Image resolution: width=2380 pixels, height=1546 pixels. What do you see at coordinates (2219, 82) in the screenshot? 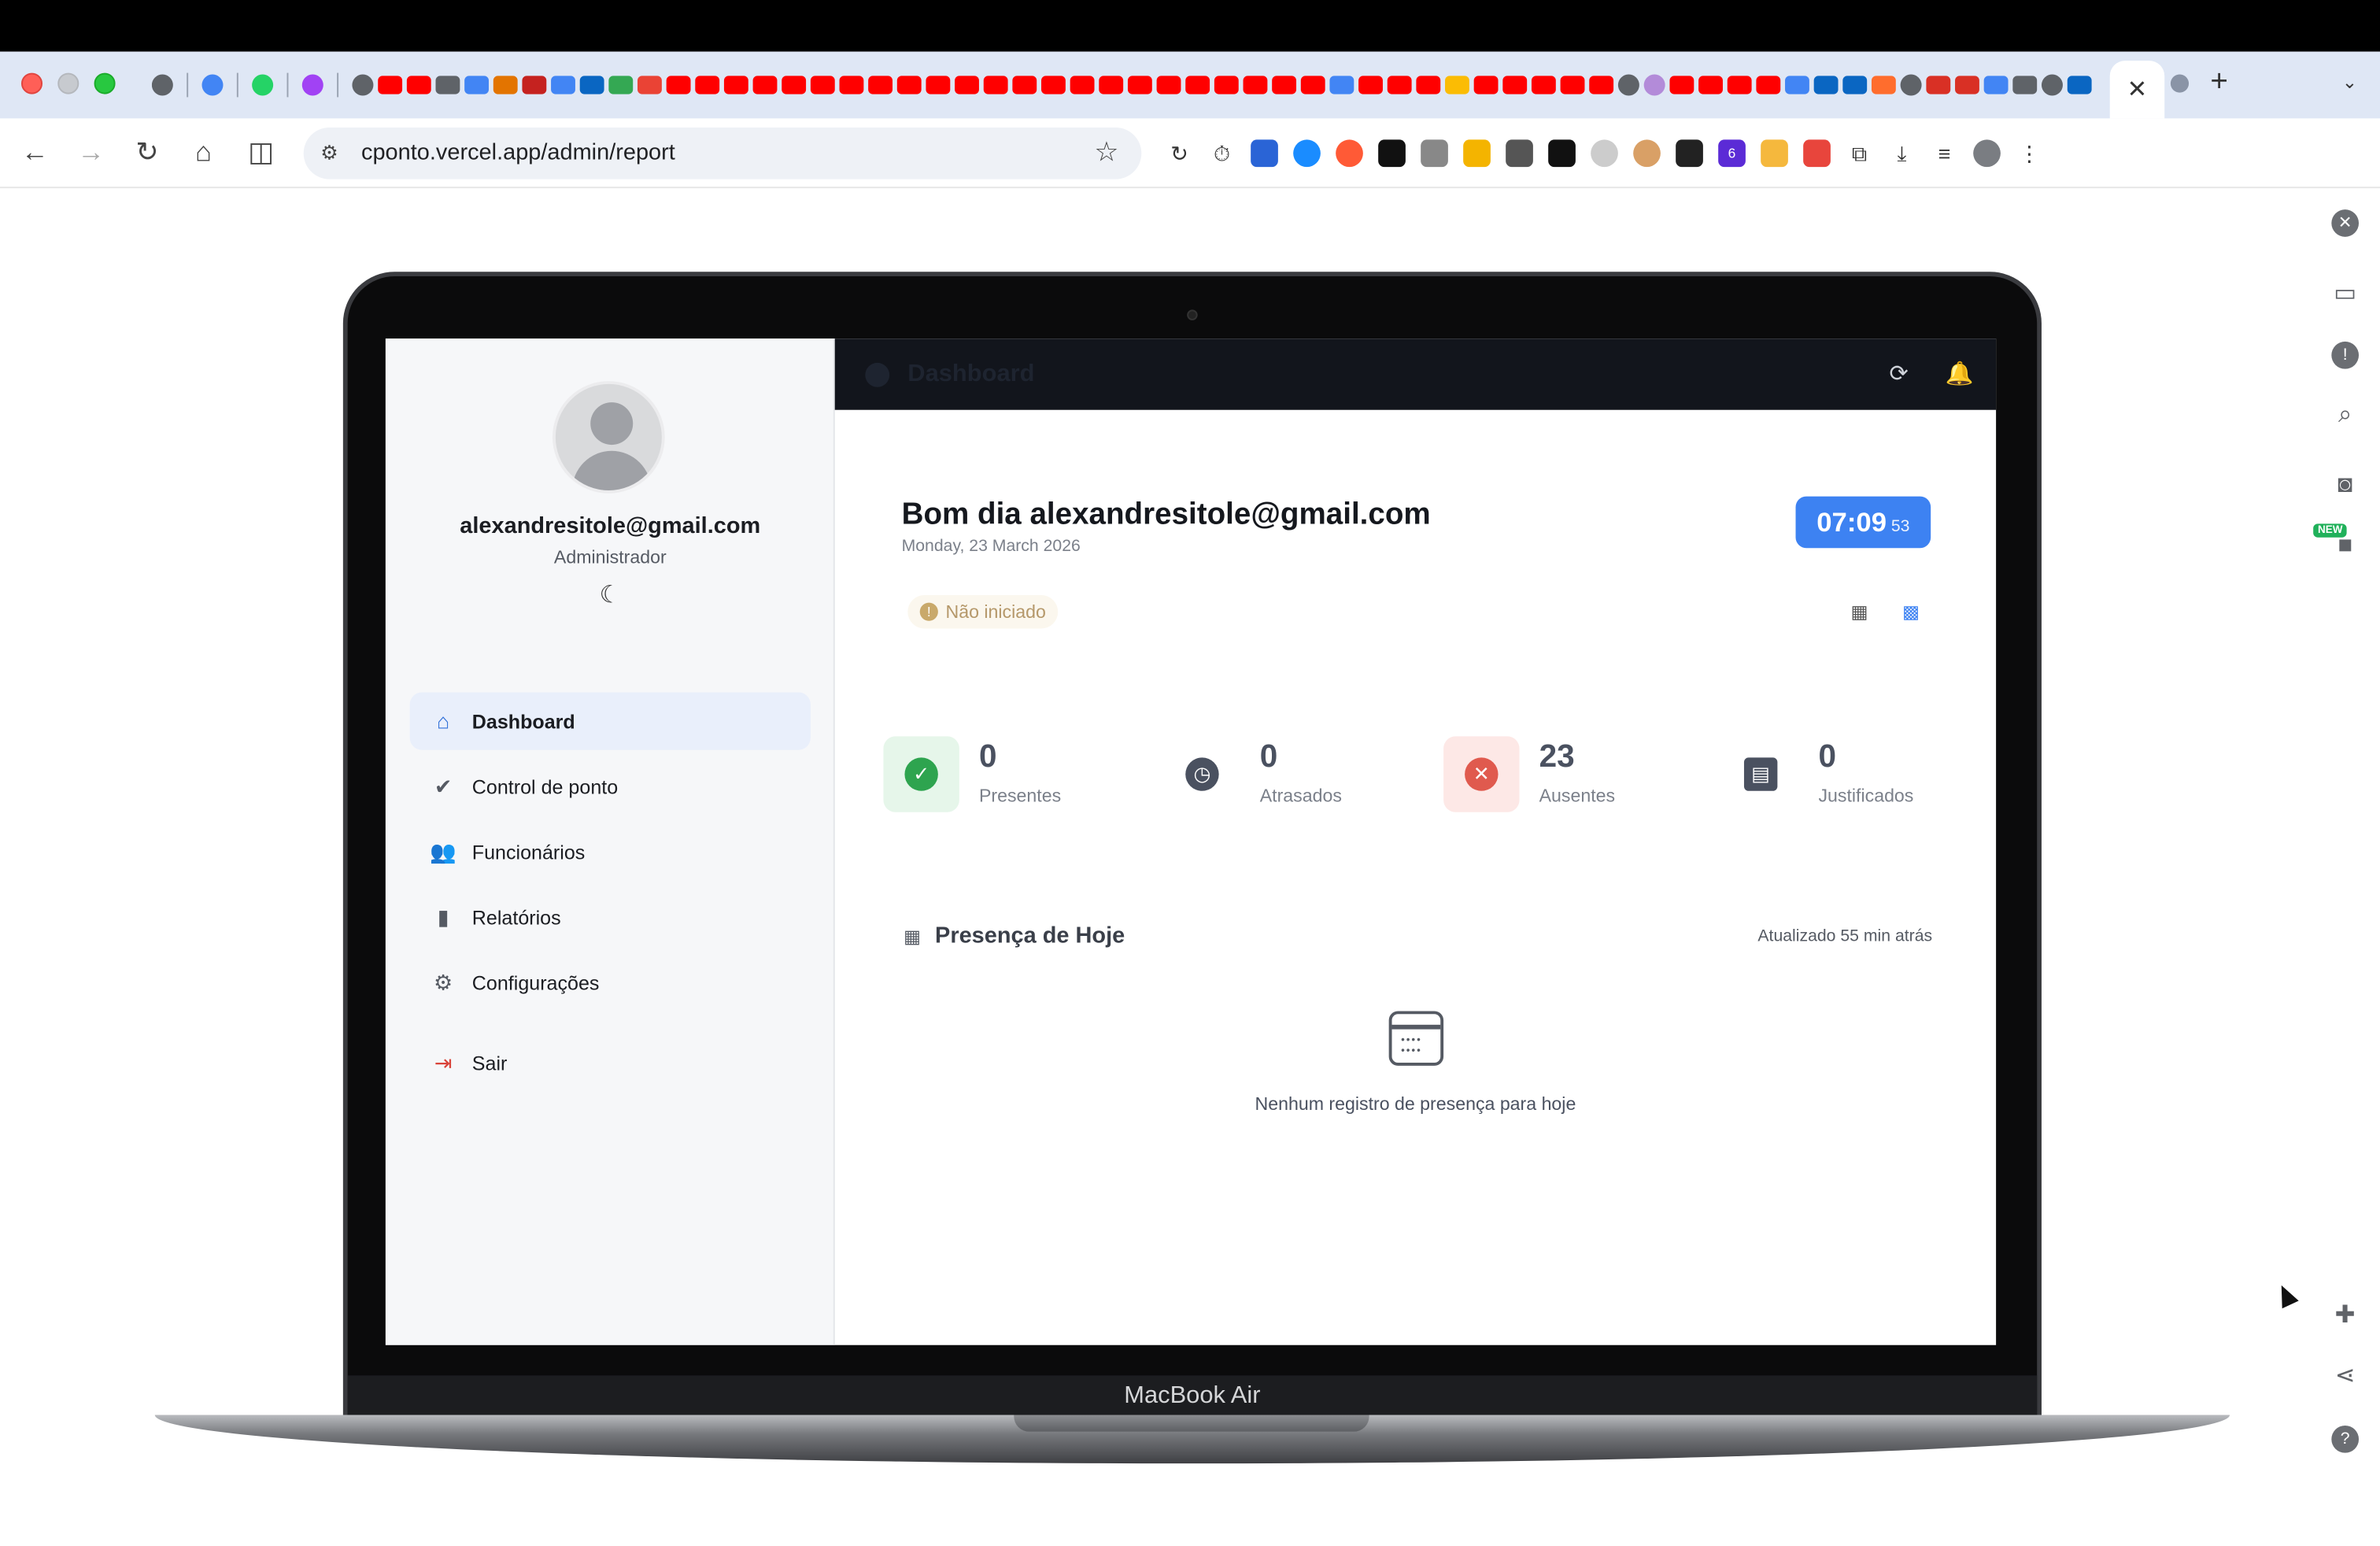
I see `new-tab-button: +` at bounding box center [2219, 82].